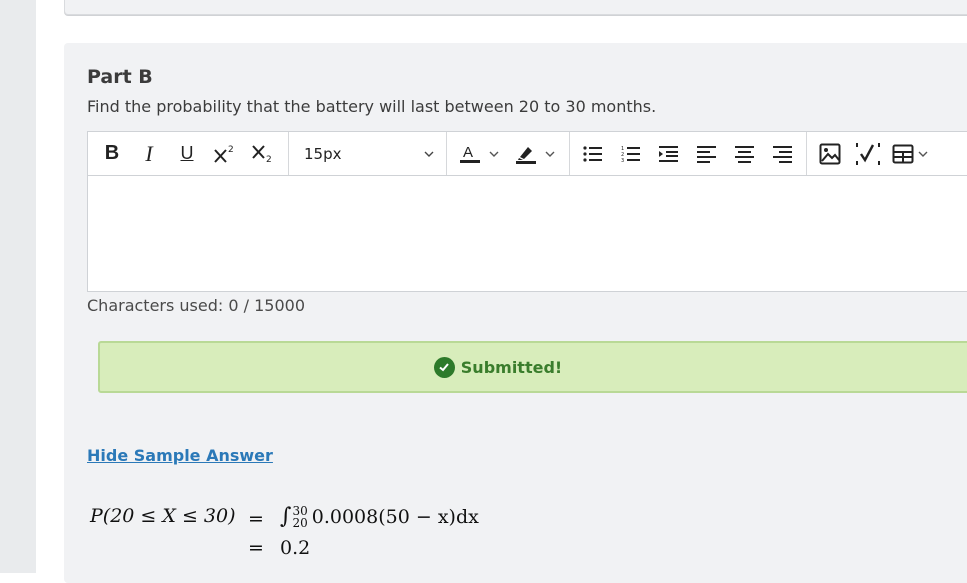 The height and width of the screenshot is (583, 967). What do you see at coordinates (120, 77) in the screenshot?
I see `part-title: Part B` at bounding box center [120, 77].